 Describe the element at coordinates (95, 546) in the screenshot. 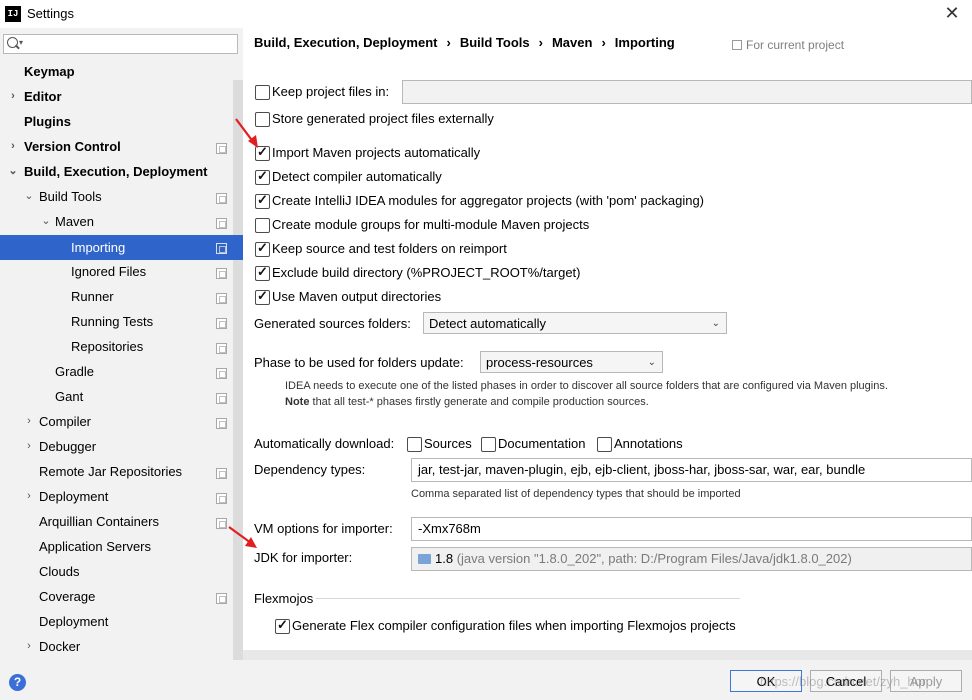

I see `sidebar-item-label: Application Servers` at that location.